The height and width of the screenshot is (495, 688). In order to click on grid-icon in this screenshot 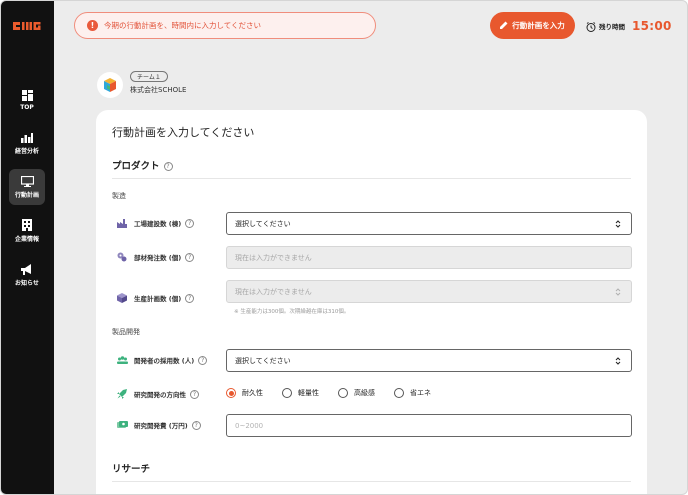, I will do `click(27, 95)`.